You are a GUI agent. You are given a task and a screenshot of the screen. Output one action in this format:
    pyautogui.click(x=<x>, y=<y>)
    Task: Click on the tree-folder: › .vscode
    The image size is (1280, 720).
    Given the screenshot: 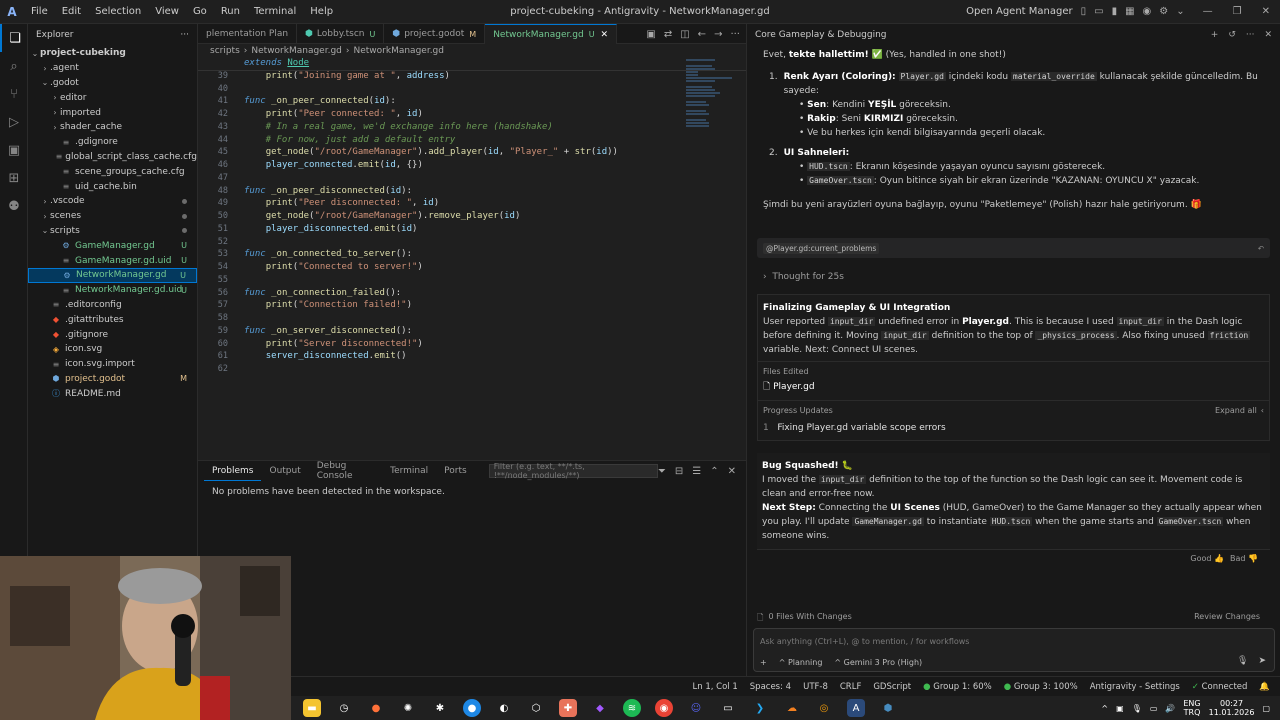 What is the action you would take?
    pyautogui.click(x=112, y=201)
    